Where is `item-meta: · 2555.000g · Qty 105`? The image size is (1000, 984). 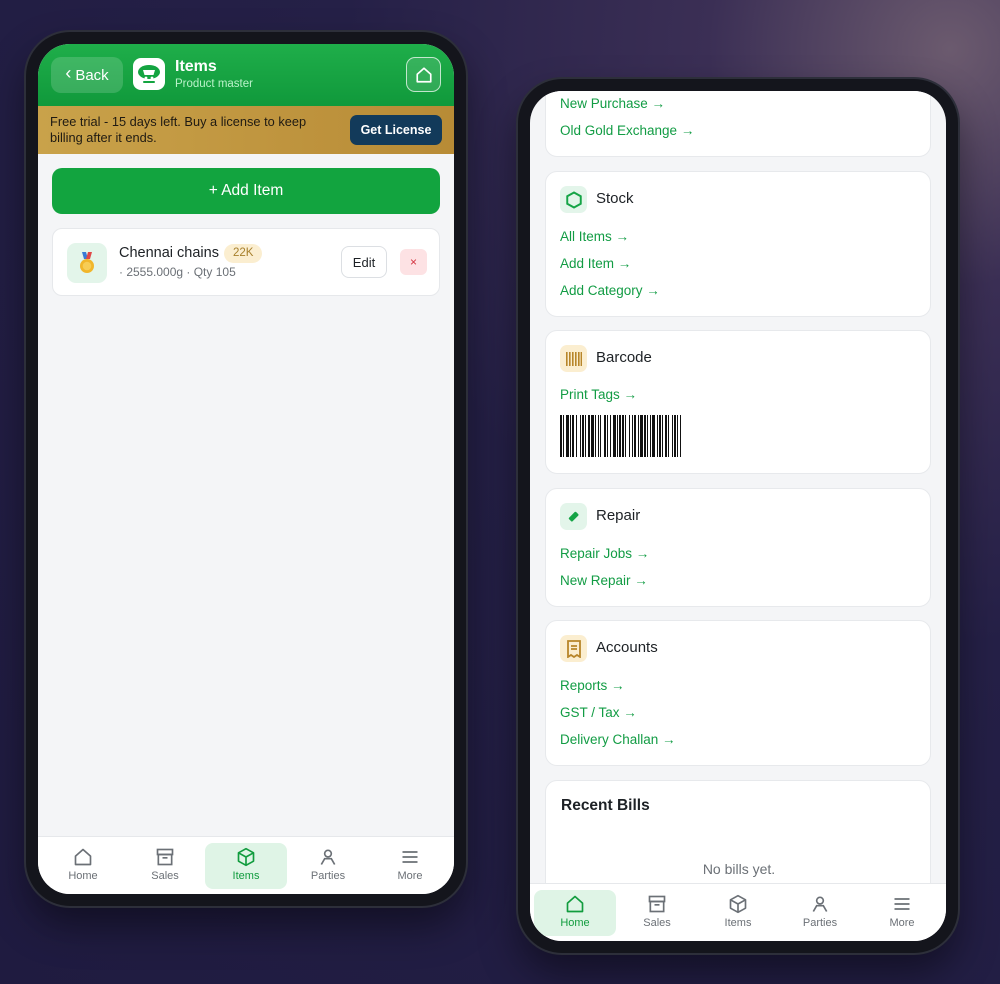 item-meta: · 2555.000g · Qty 105 is located at coordinates (177, 272).